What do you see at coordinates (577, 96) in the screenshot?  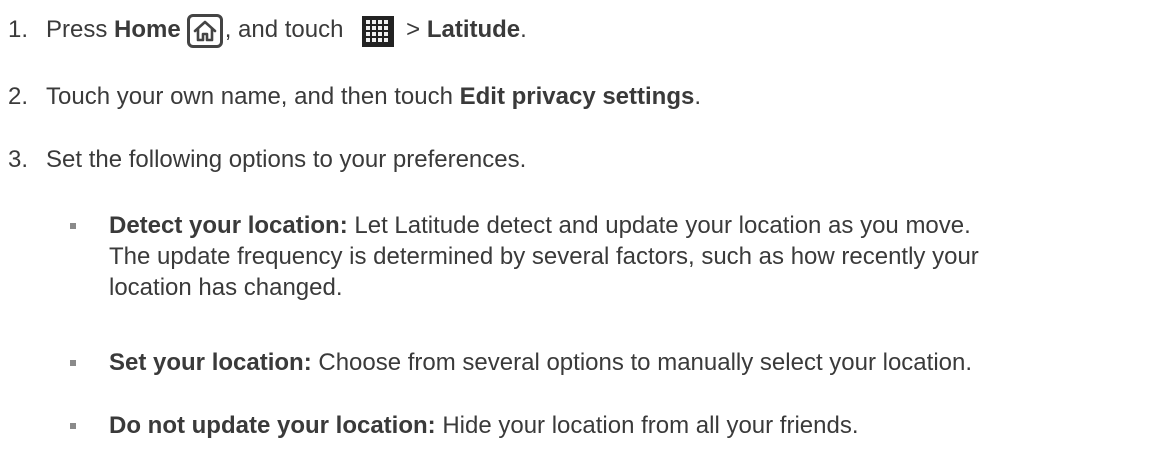 I see `edit-privacy-label: Edit privacy settings` at bounding box center [577, 96].